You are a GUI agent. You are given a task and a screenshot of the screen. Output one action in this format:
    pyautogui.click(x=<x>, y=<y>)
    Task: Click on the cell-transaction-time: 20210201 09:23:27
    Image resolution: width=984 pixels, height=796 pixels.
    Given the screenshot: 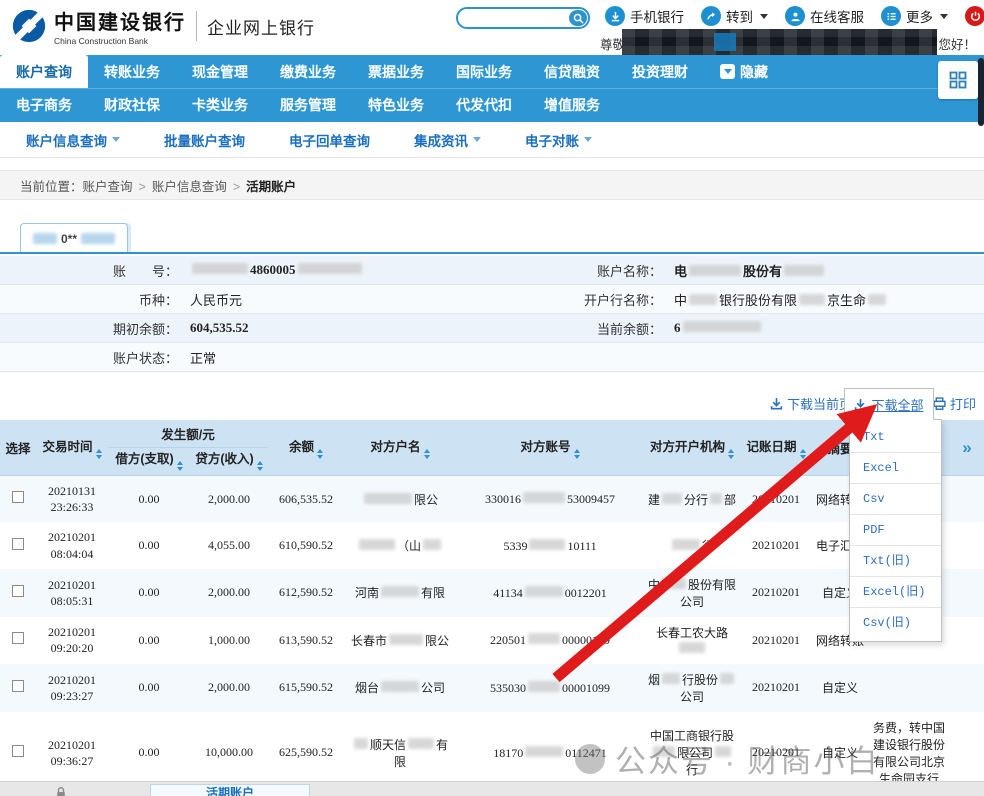 What is the action you would take?
    pyautogui.click(x=72, y=688)
    